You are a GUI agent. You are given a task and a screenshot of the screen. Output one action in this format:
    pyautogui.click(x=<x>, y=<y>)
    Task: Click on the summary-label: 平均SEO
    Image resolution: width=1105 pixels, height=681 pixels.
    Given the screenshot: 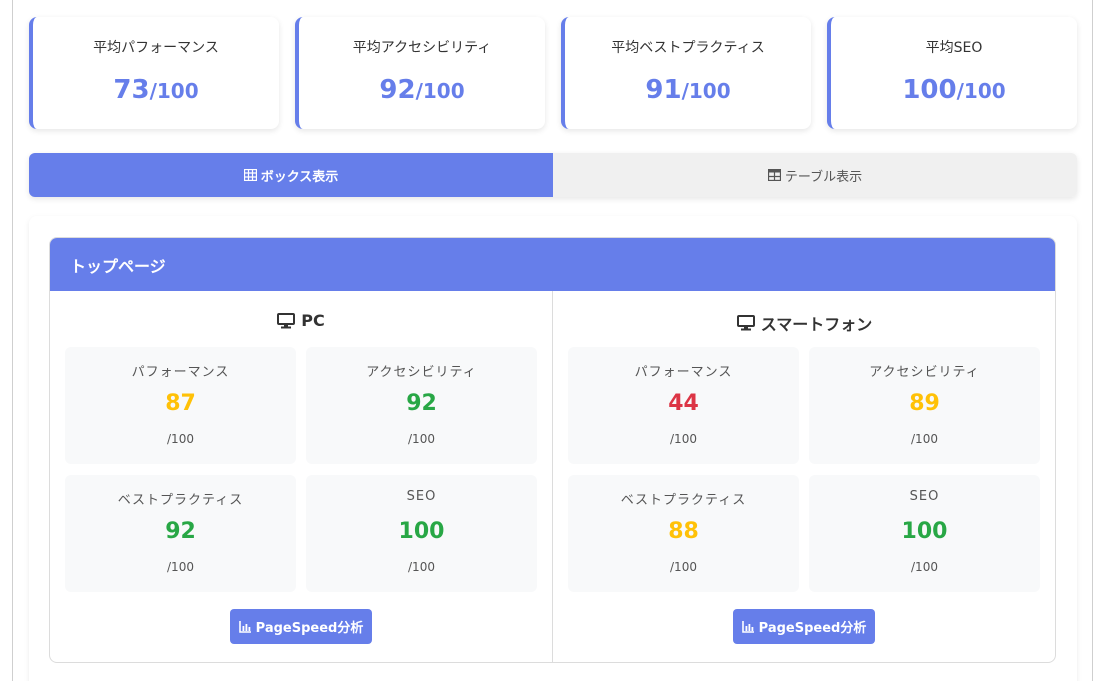 What is the action you would take?
    pyautogui.click(x=954, y=48)
    